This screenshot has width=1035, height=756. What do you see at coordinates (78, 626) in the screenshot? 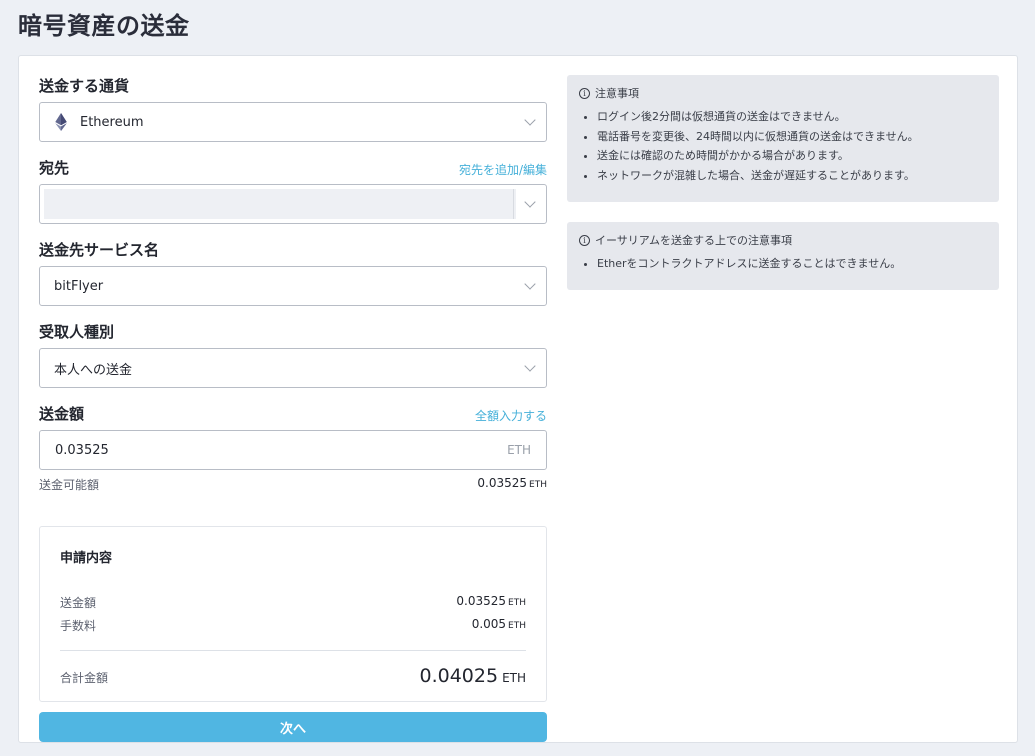
I see `summary-fee-label: 手数料` at bounding box center [78, 626].